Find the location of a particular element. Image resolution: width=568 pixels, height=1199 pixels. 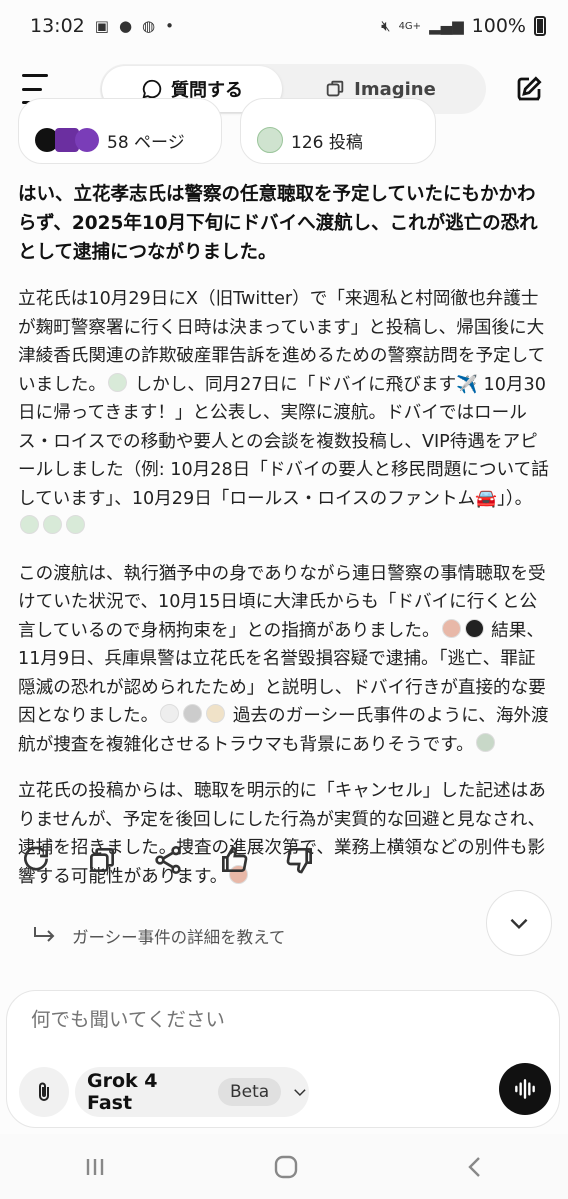

chat-bubble-icon is located at coordinates (152, 89).